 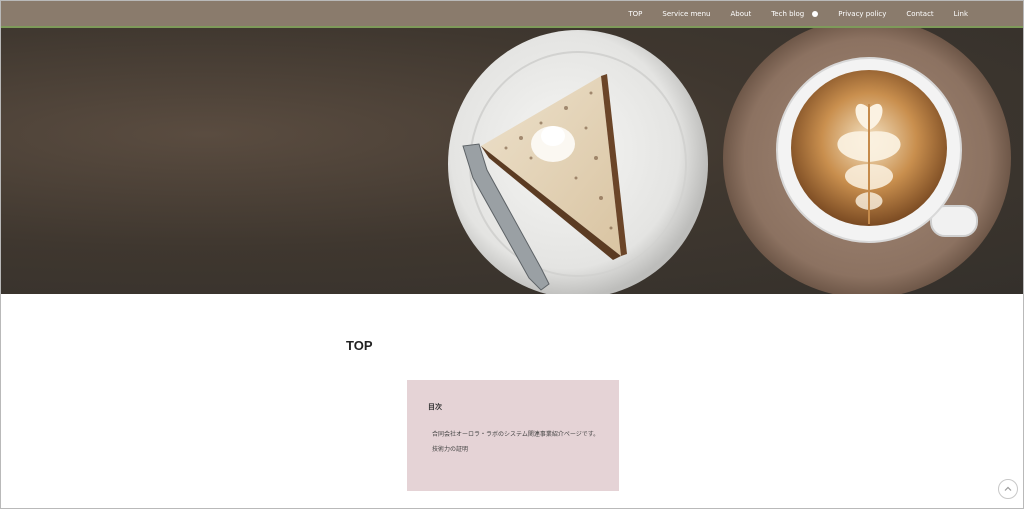 I want to click on nav-item-label: About, so click(x=741, y=14).